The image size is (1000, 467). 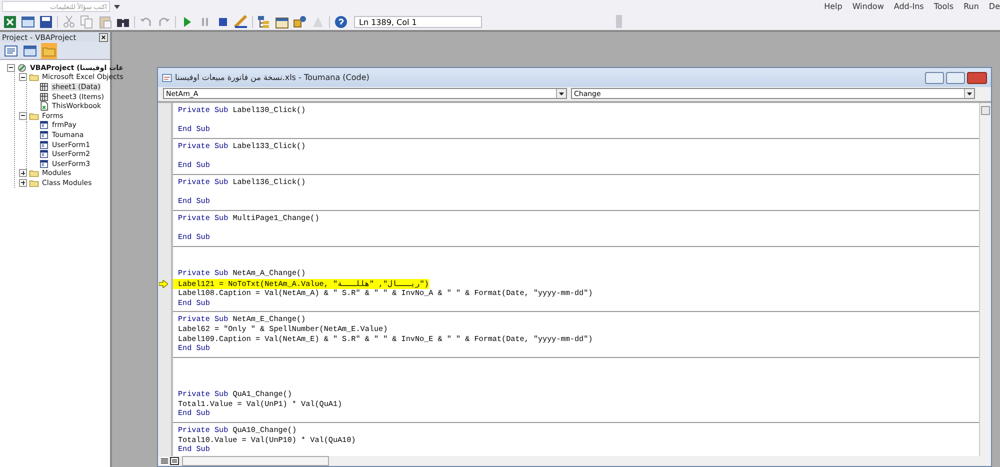 What do you see at coordinates (868, 6) in the screenshot?
I see `menu-item: Window` at bounding box center [868, 6].